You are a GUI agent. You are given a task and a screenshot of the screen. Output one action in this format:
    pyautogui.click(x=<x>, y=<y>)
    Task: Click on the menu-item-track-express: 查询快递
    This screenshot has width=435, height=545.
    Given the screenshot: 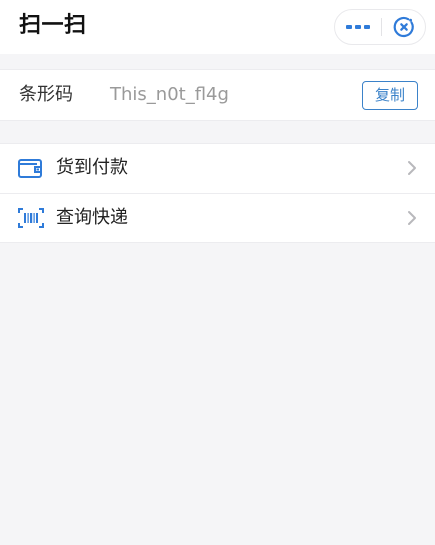 What is the action you would take?
    pyautogui.click(x=217, y=218)
    